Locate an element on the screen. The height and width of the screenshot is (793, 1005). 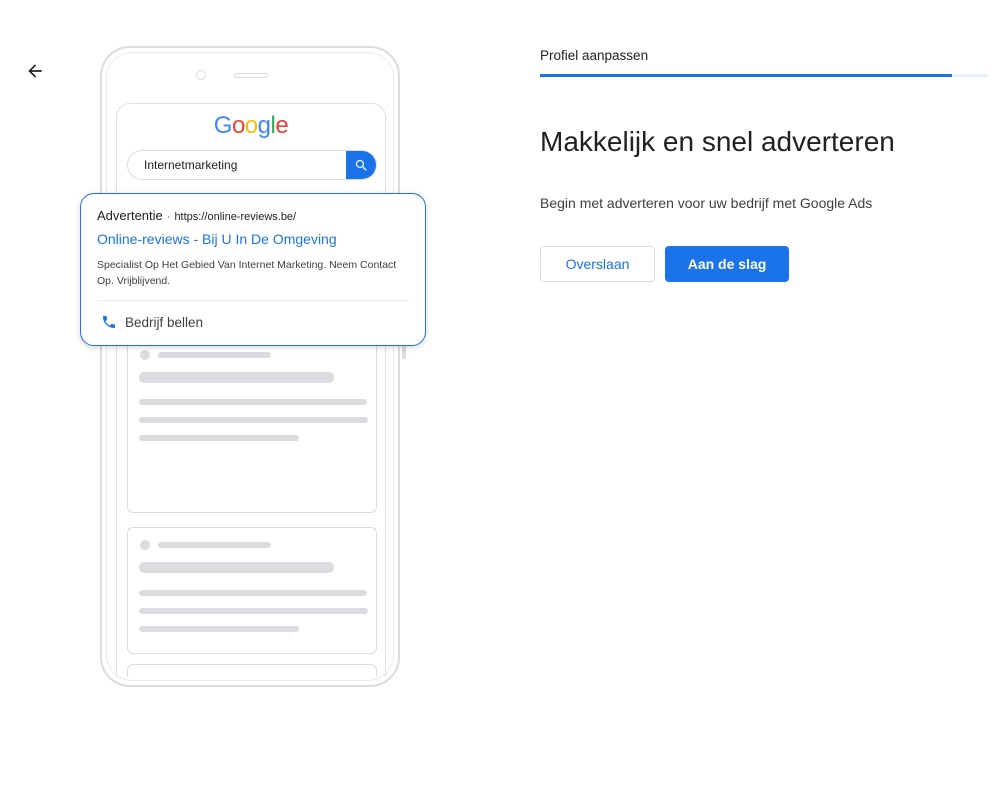
search-icon is located at coordinates (361, 165).